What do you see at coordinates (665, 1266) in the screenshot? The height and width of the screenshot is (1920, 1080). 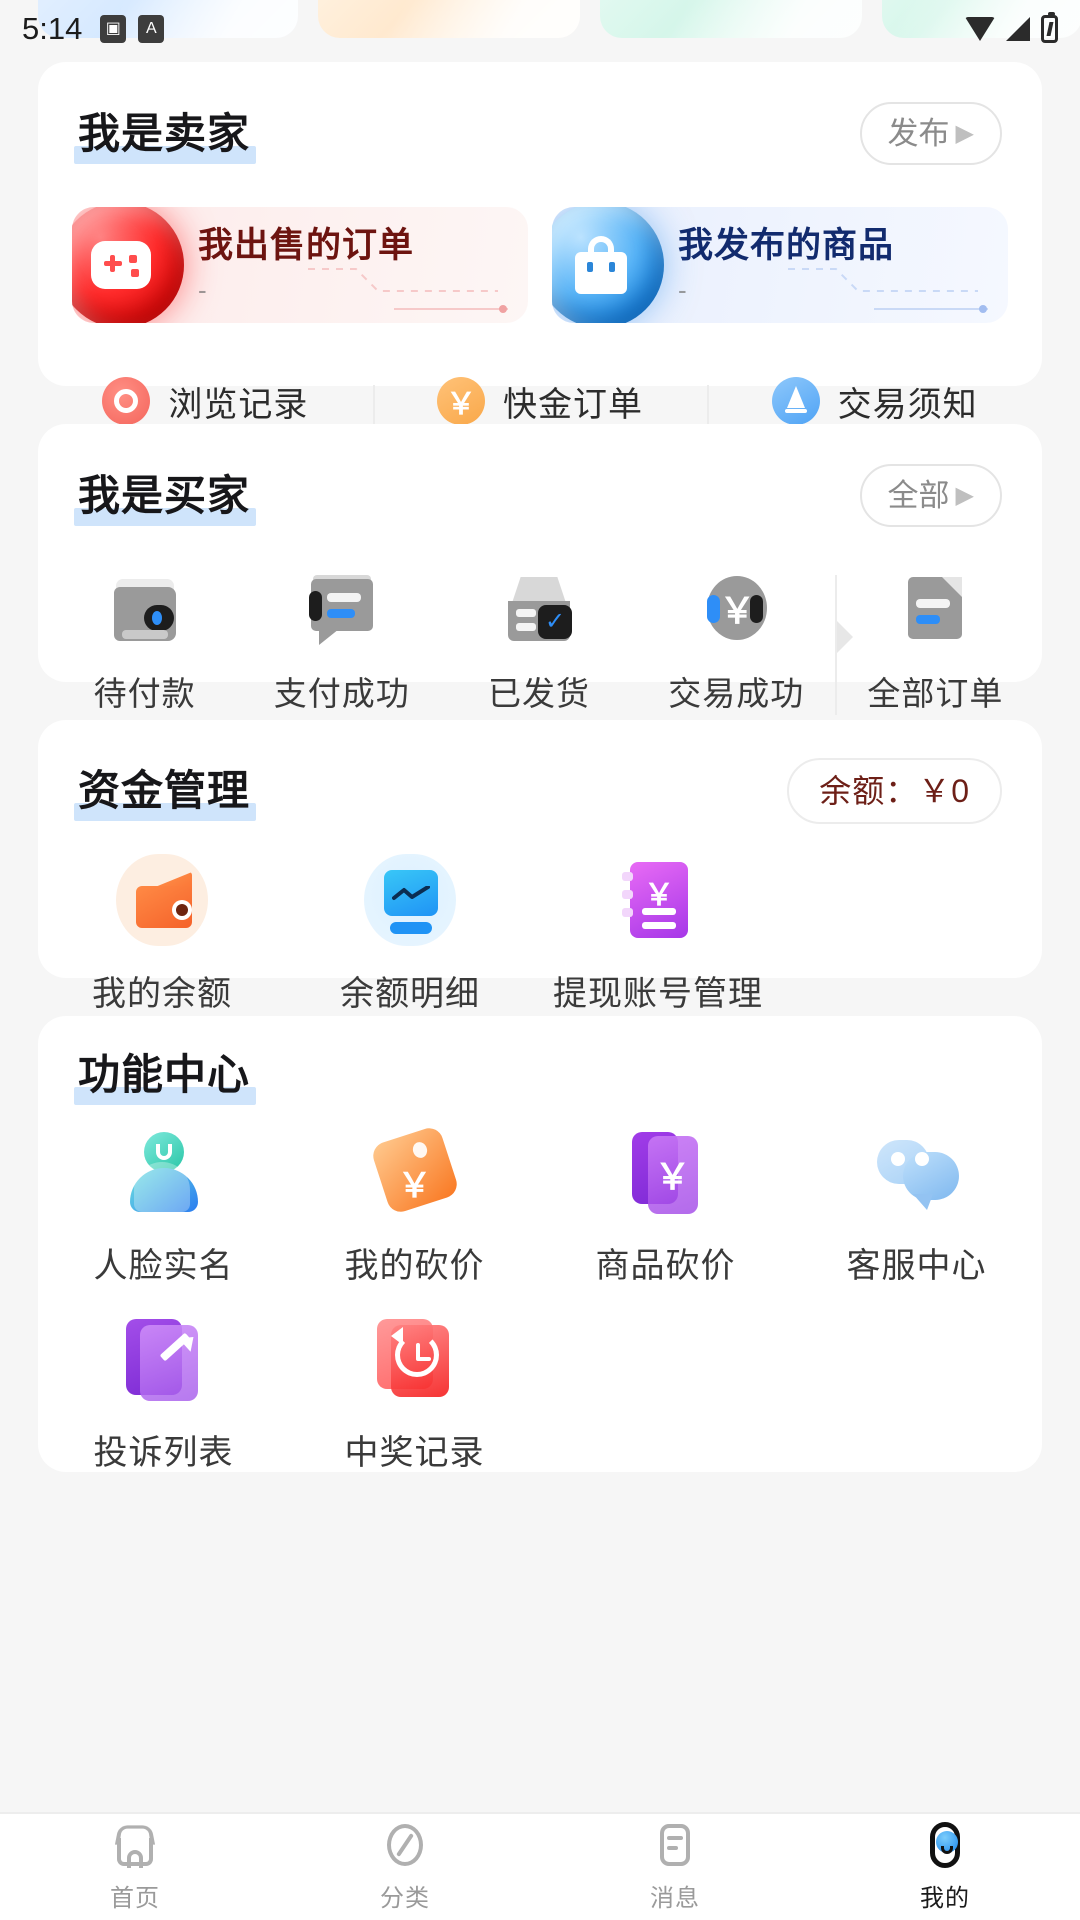 I see `function-item-product-bargain-label: 商品砍价` at bounding box center [665, 1266].